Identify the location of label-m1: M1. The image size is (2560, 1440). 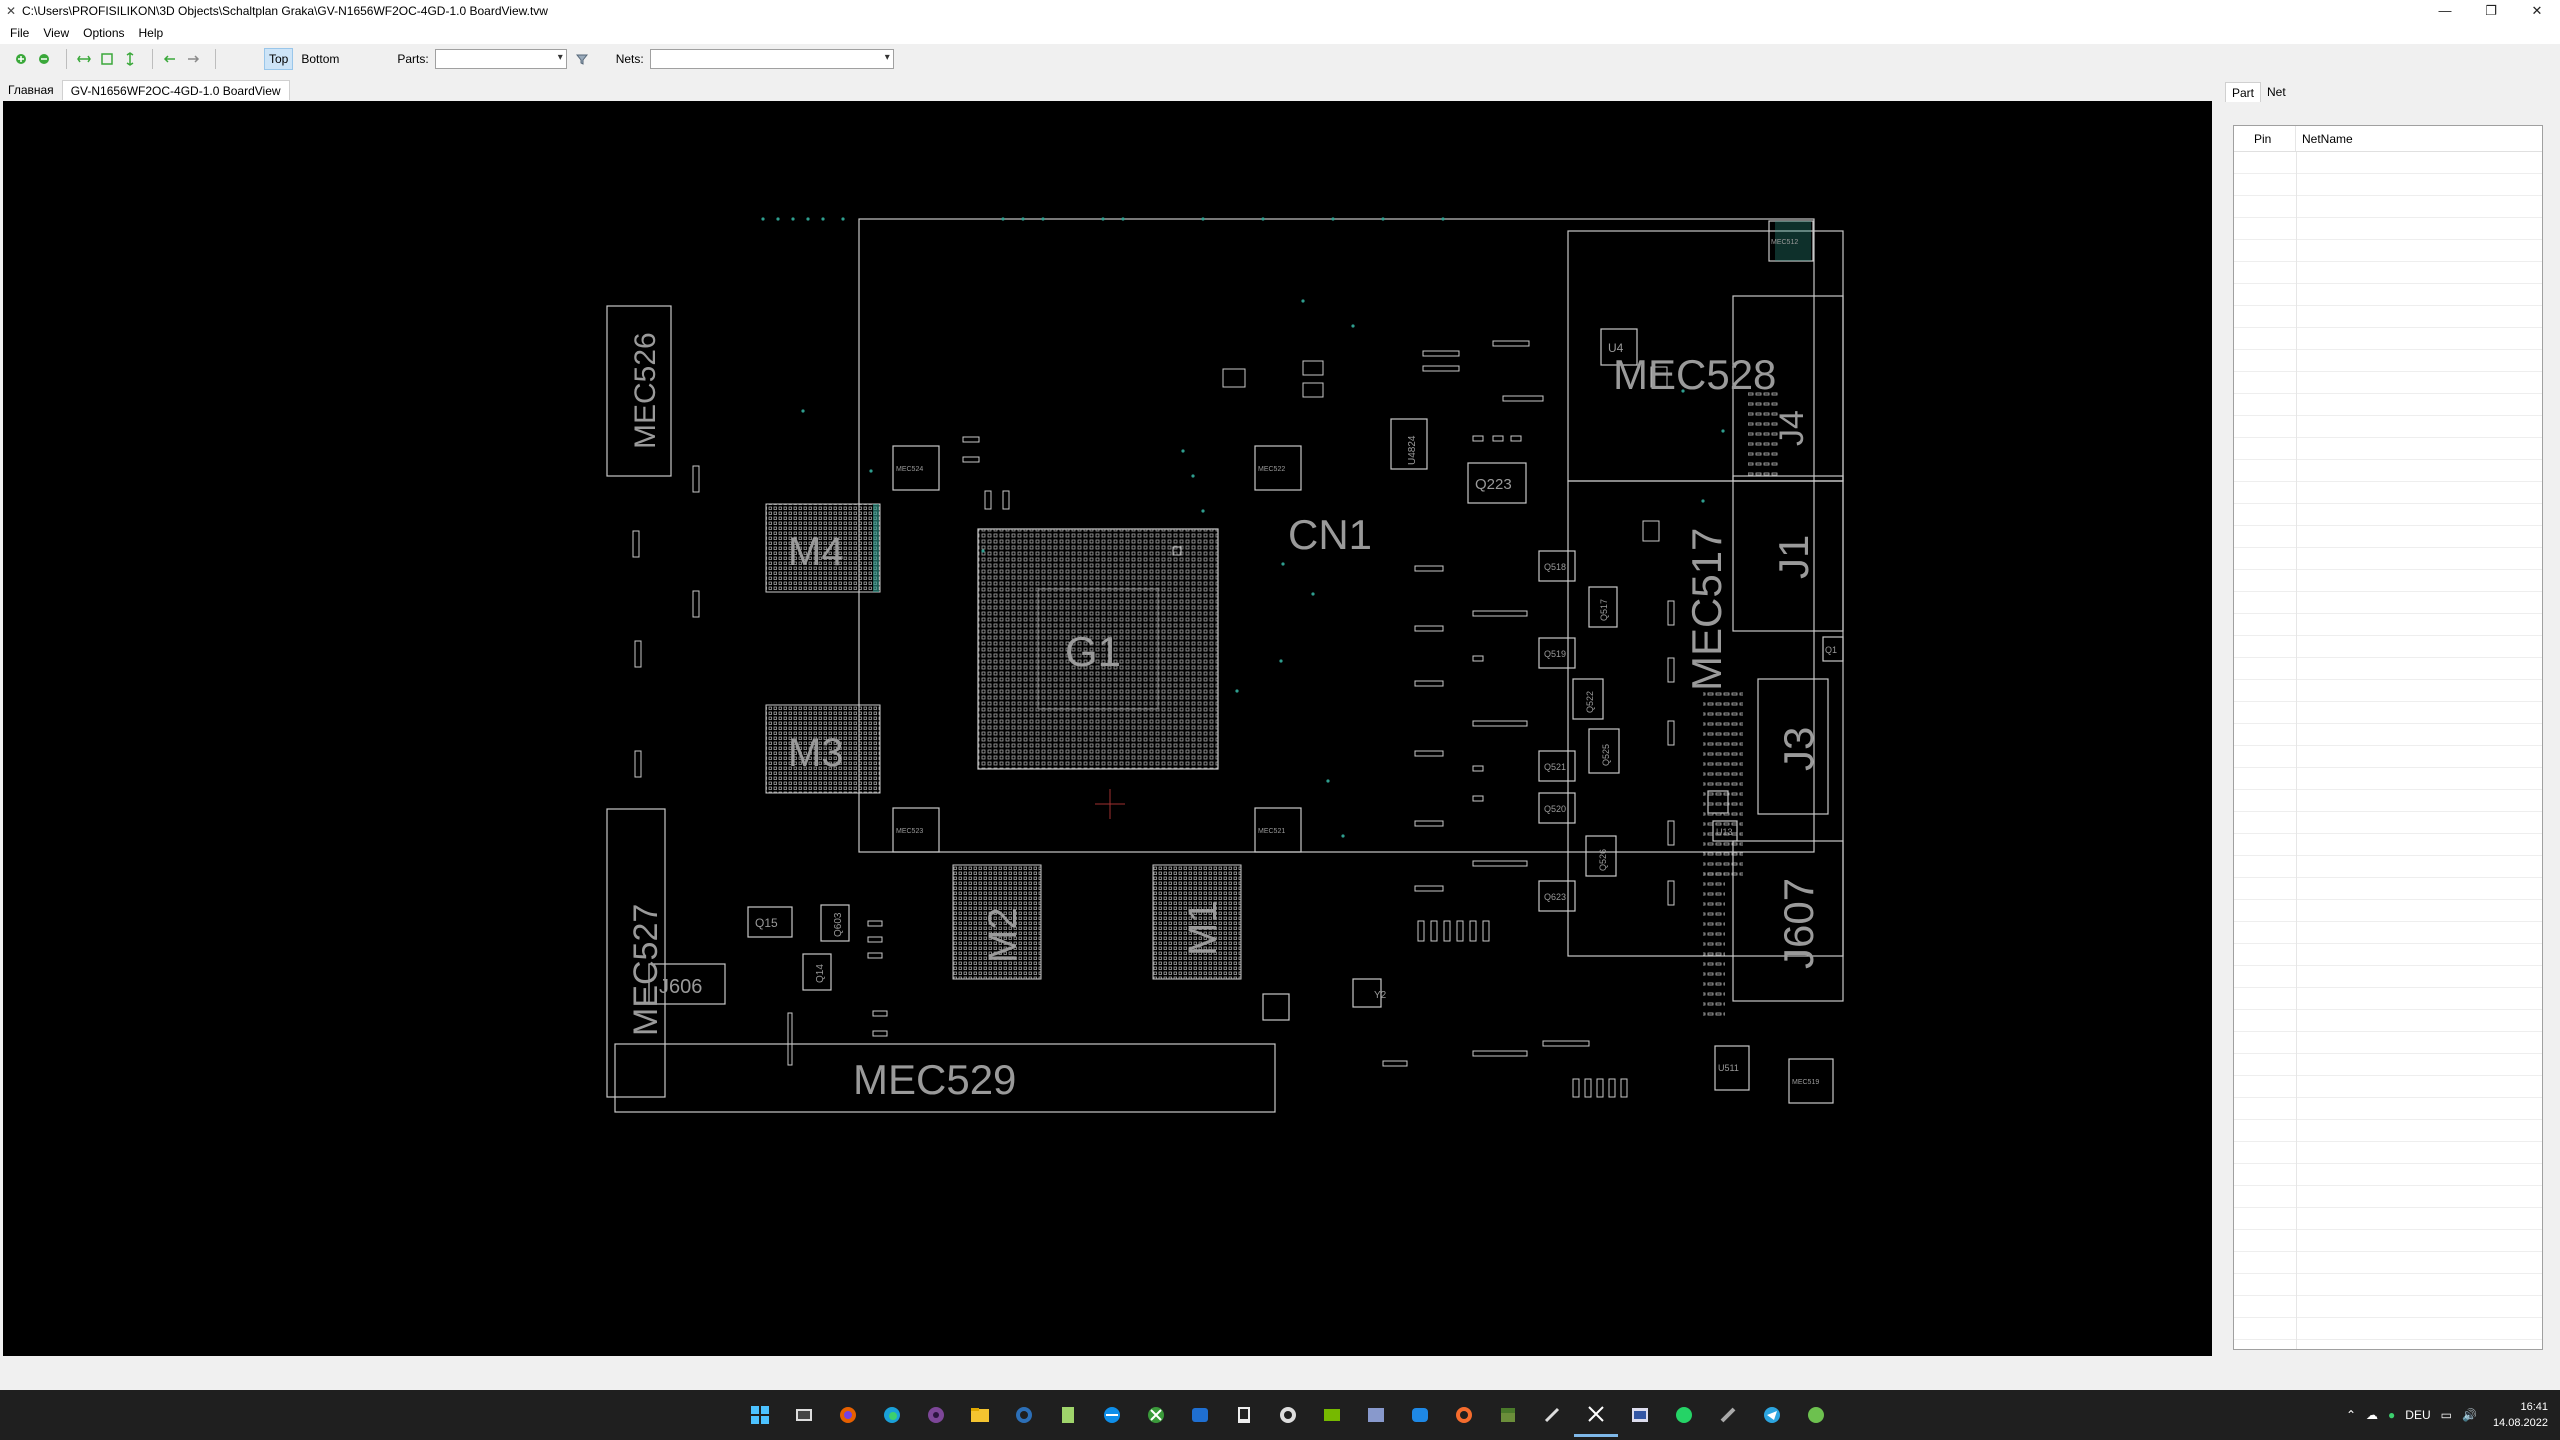
(1203, 928).